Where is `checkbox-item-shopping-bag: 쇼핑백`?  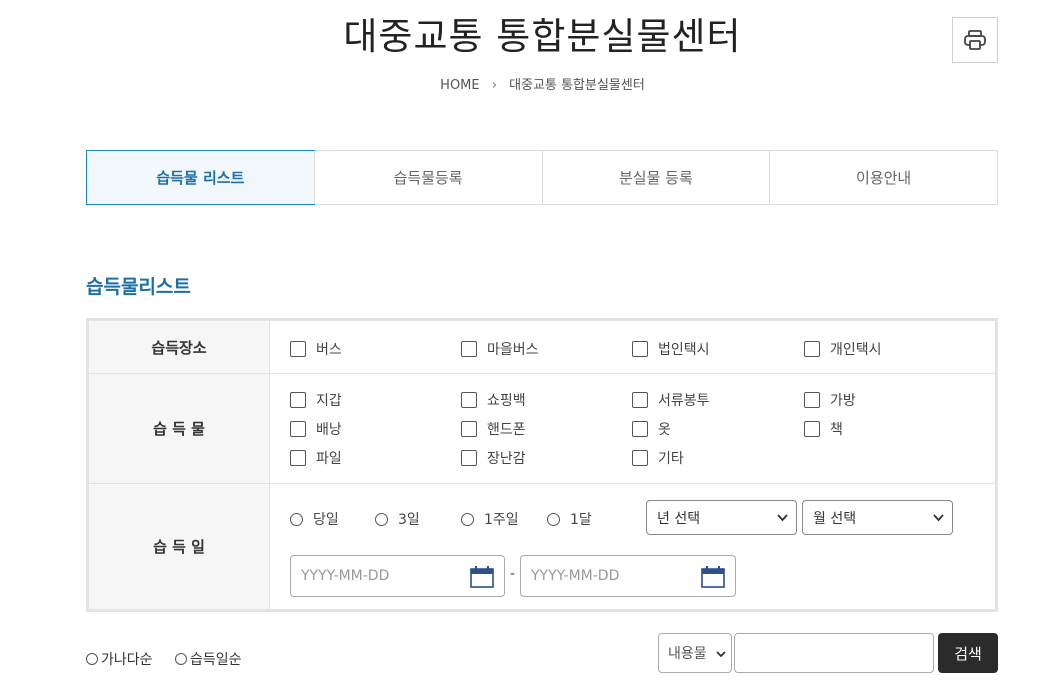
checkbox-item-shopping-bag: 쇼핑백 is located at coordinates (493, 400).